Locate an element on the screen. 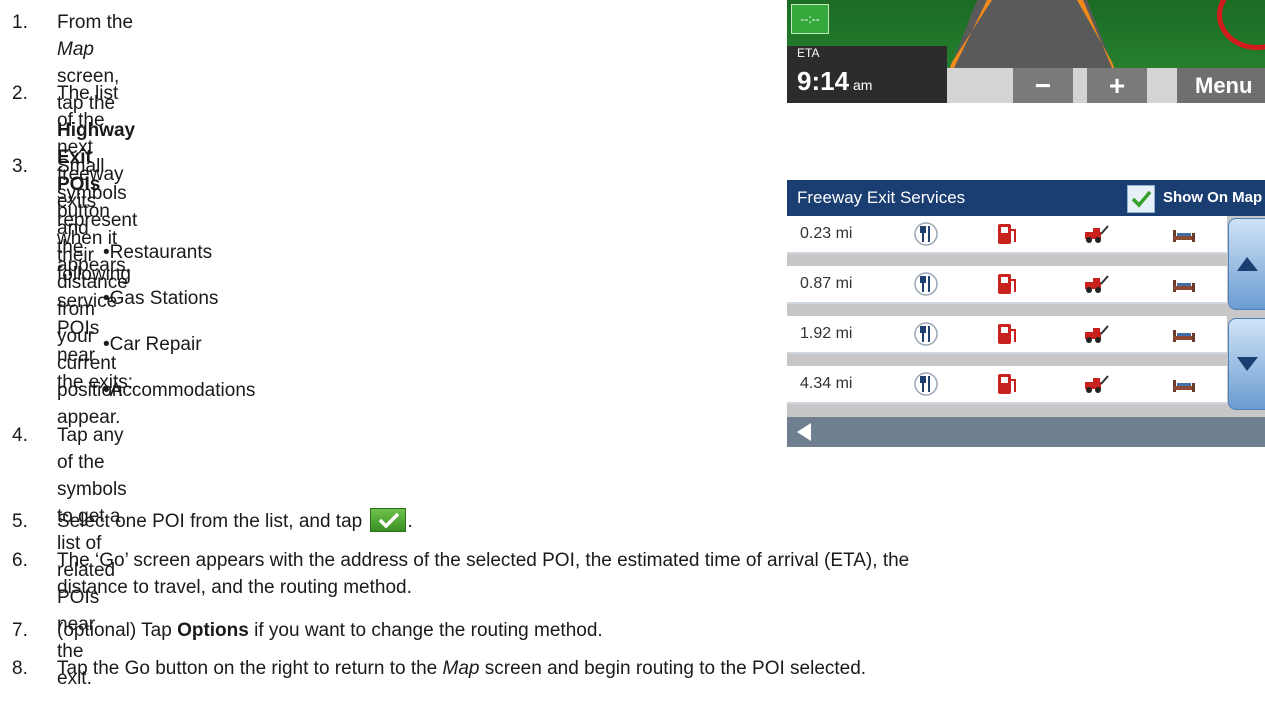 Image resolution: width=1265 pixels, height=710 pixels. menu-button: Menu is located at coordinates (1221, 85).